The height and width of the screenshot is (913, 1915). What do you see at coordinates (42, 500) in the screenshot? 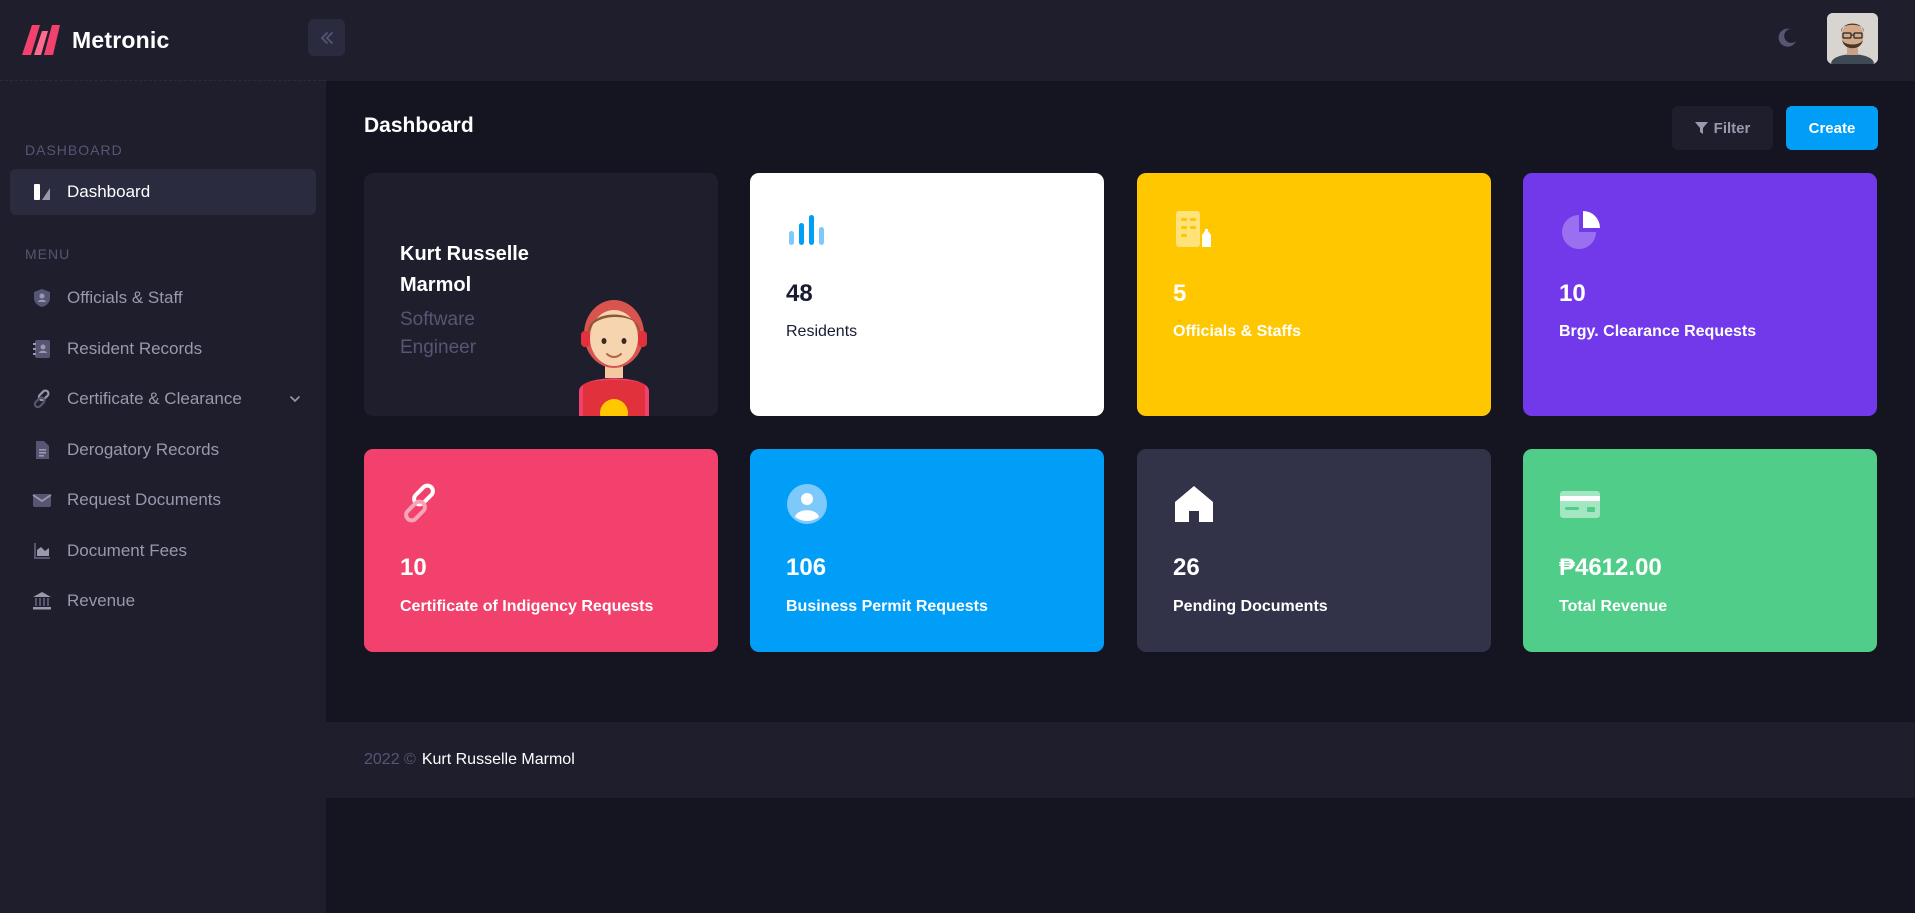
I see `envelope-icon` at bounding box center [42, 500].